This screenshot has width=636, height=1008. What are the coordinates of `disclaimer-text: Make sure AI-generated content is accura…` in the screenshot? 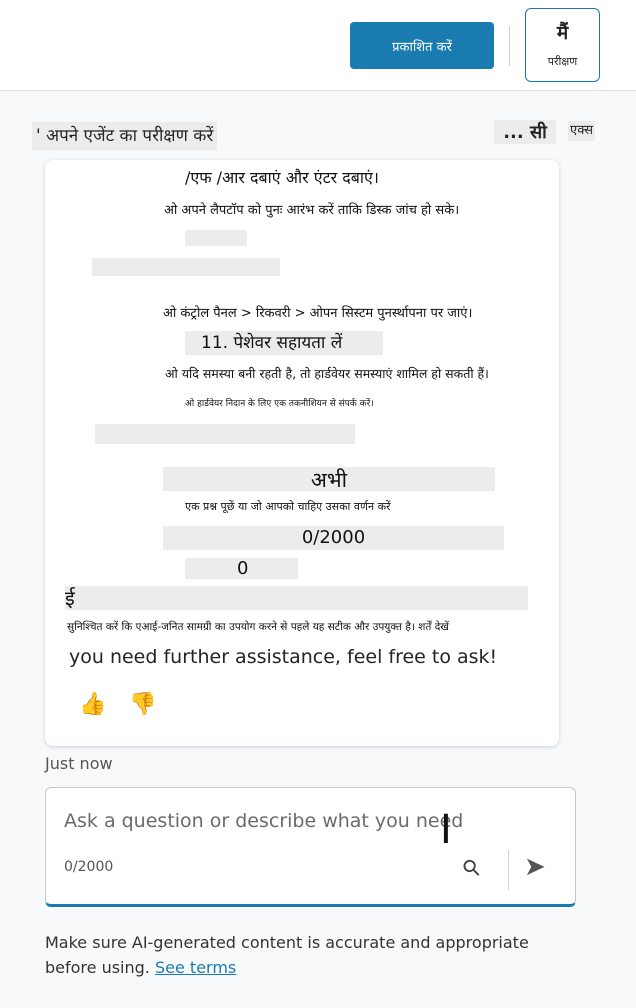 It's located at (287, 955).